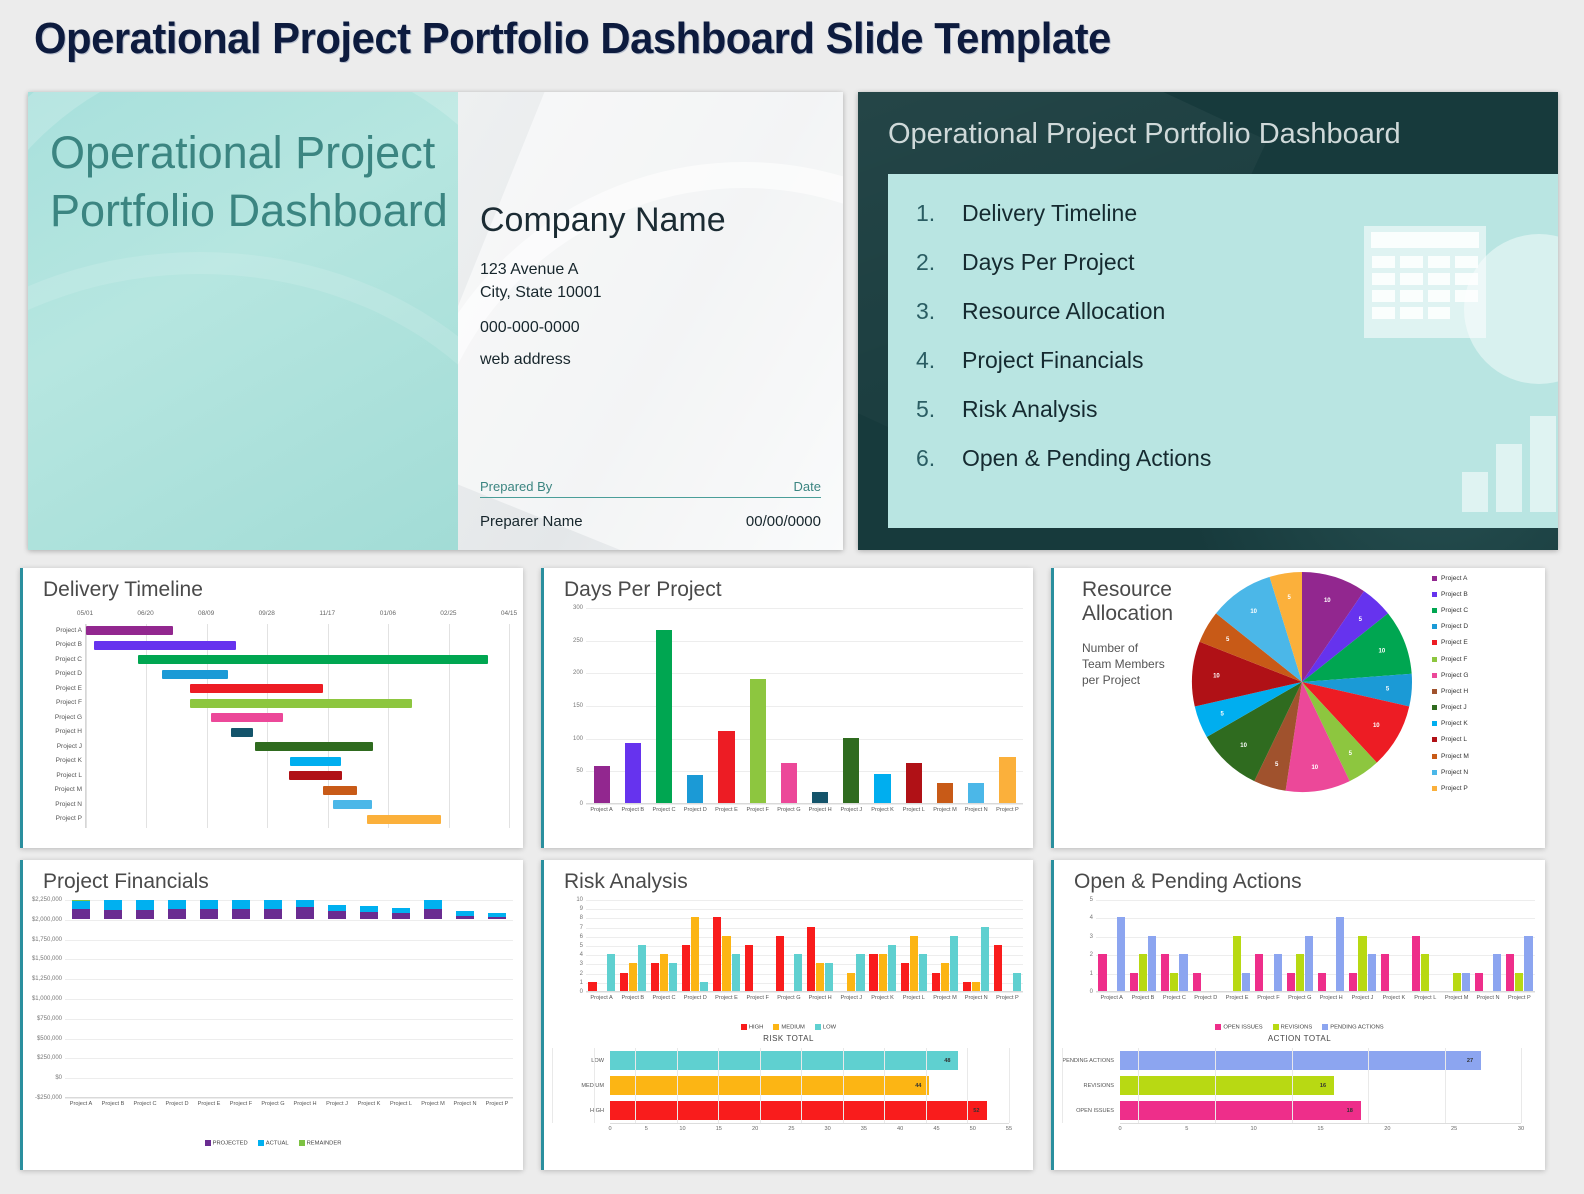  Describe the element at coordinates (780, 1060) in the screenshot. I see `hbar-row: LOW 48` at that location.